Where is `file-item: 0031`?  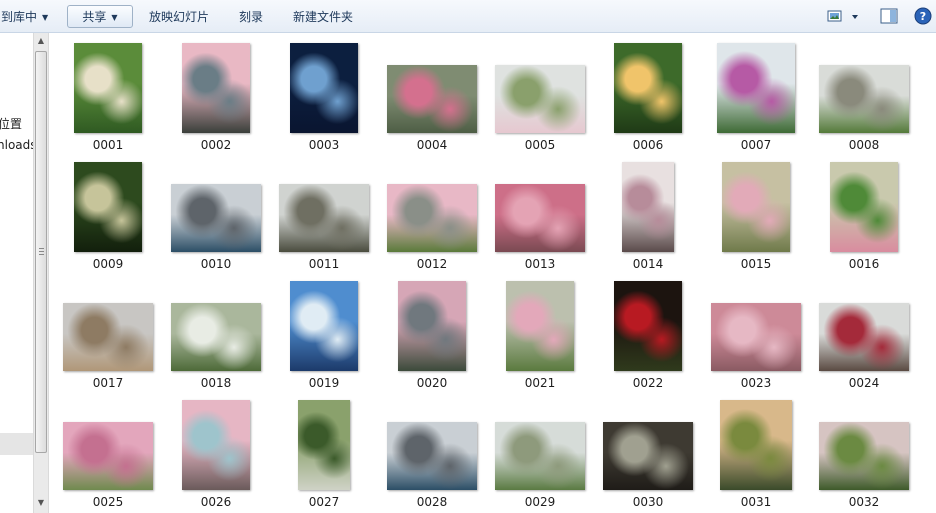 file-item: 0031 is located at coordinates (756, 449).